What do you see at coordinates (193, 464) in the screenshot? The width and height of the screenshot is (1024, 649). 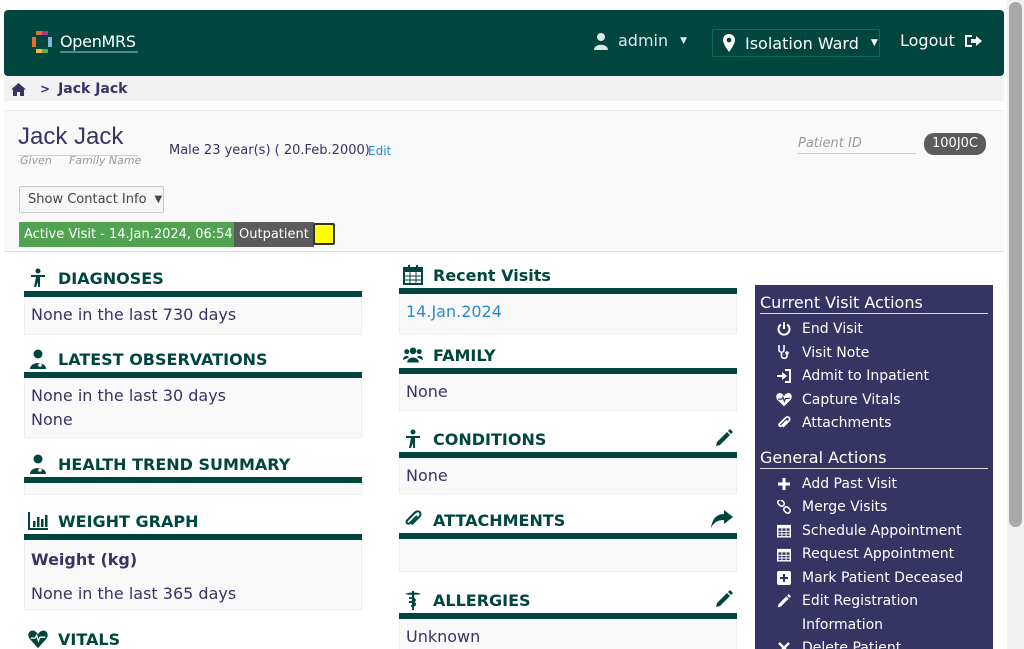 I see `health-trend-header: HEALTH TREND SUMMARY` at bounding box center [193, 464].